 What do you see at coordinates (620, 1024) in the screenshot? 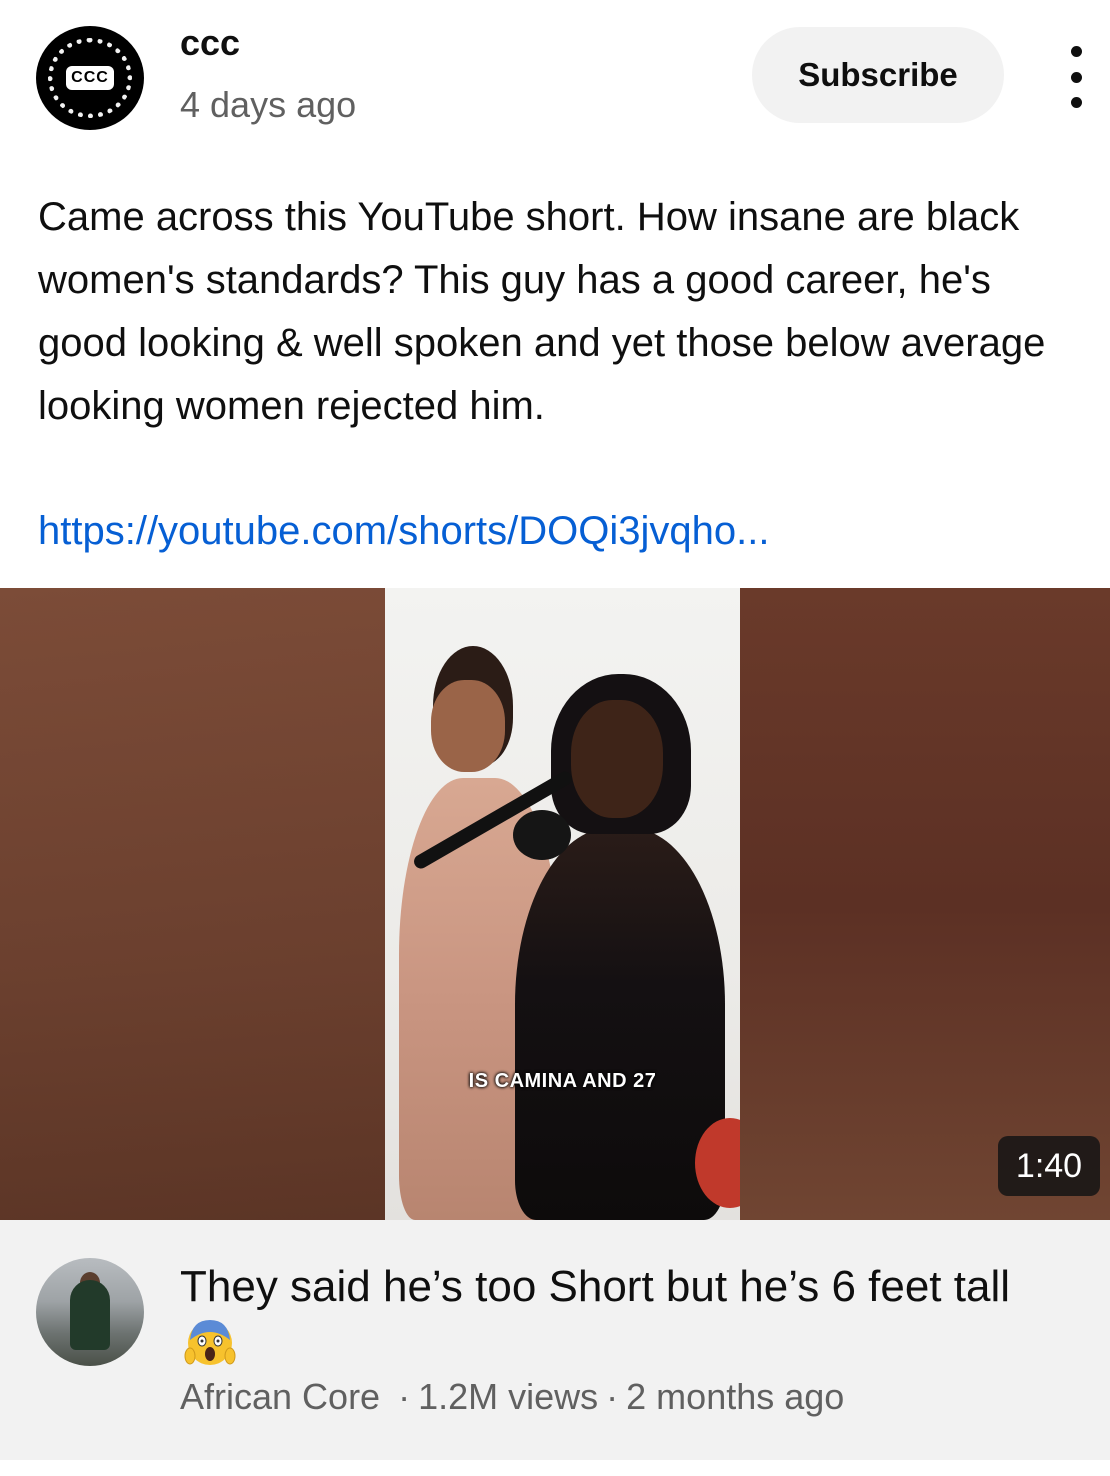
I see `figure-right-body` at bounding box center [620, 1024].